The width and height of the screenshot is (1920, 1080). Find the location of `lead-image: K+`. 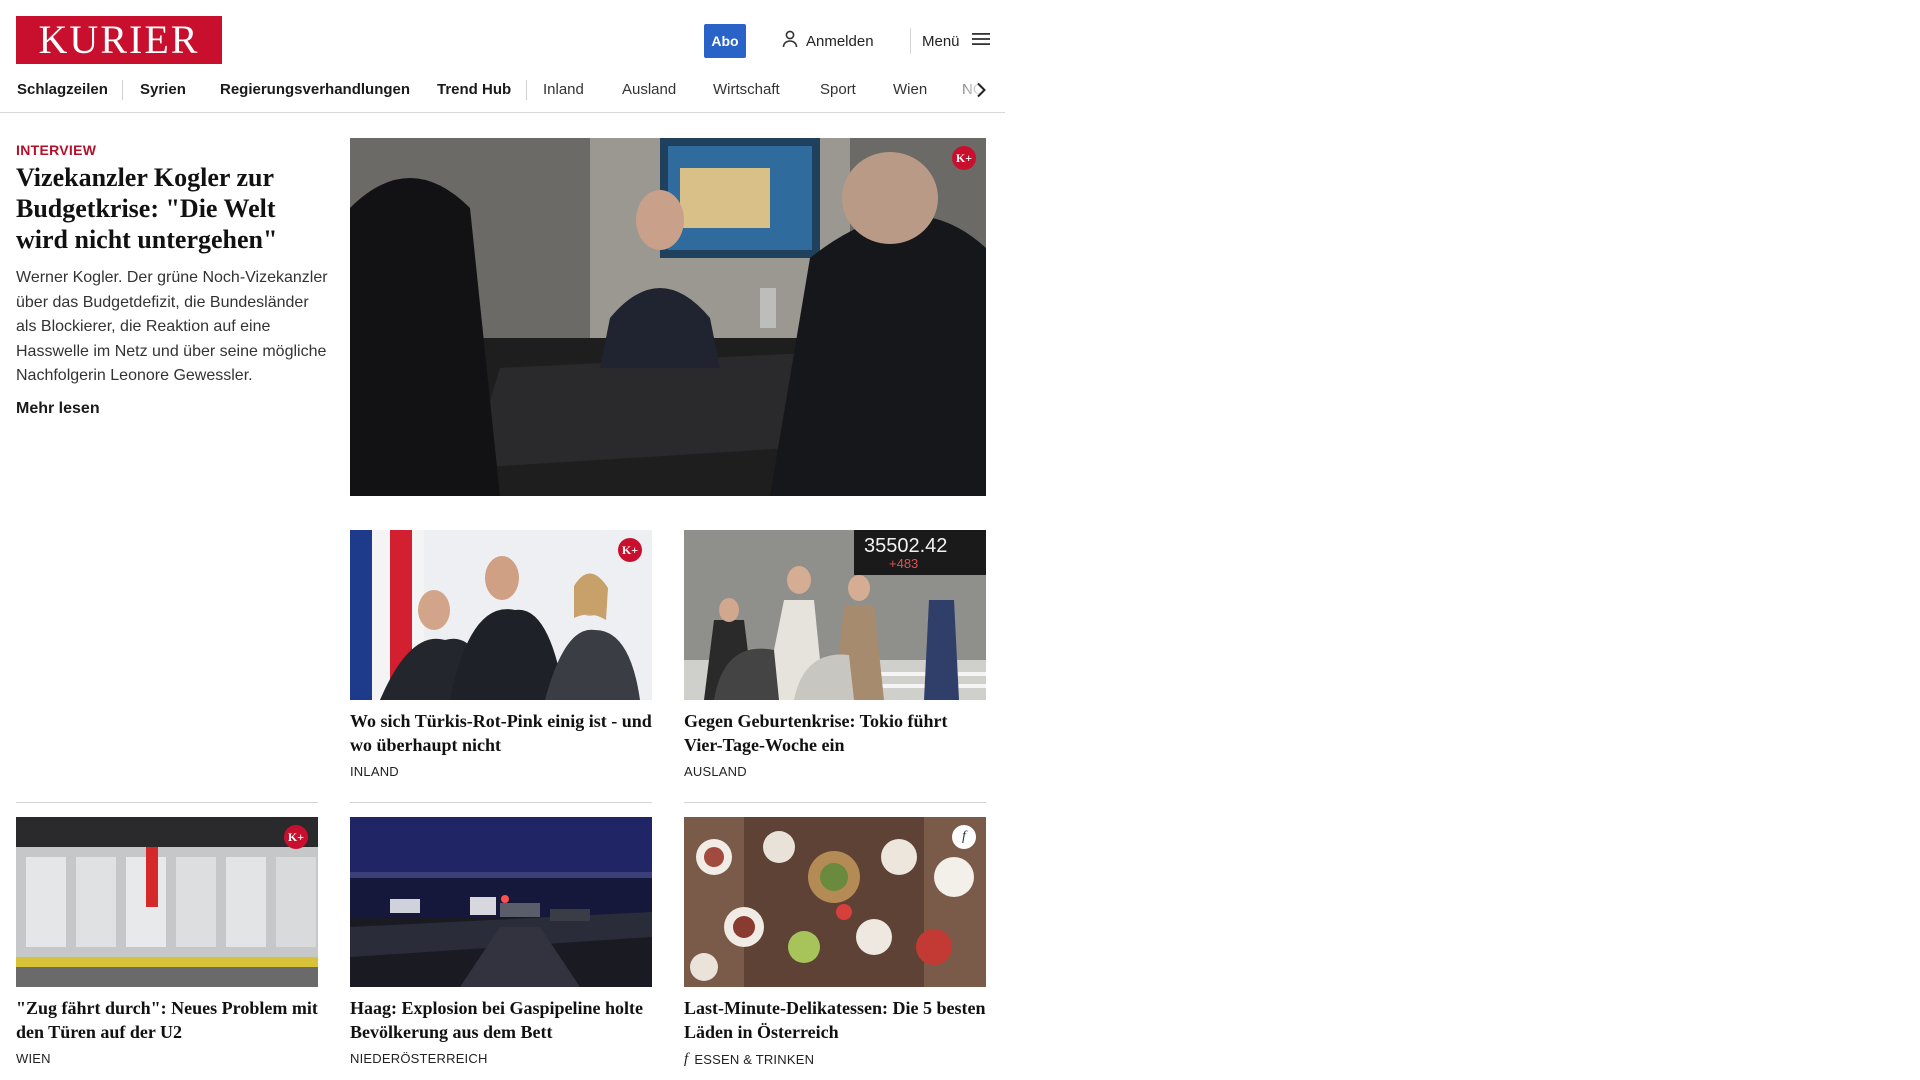

lead-image: K+ is located at coordinates (668, 317).